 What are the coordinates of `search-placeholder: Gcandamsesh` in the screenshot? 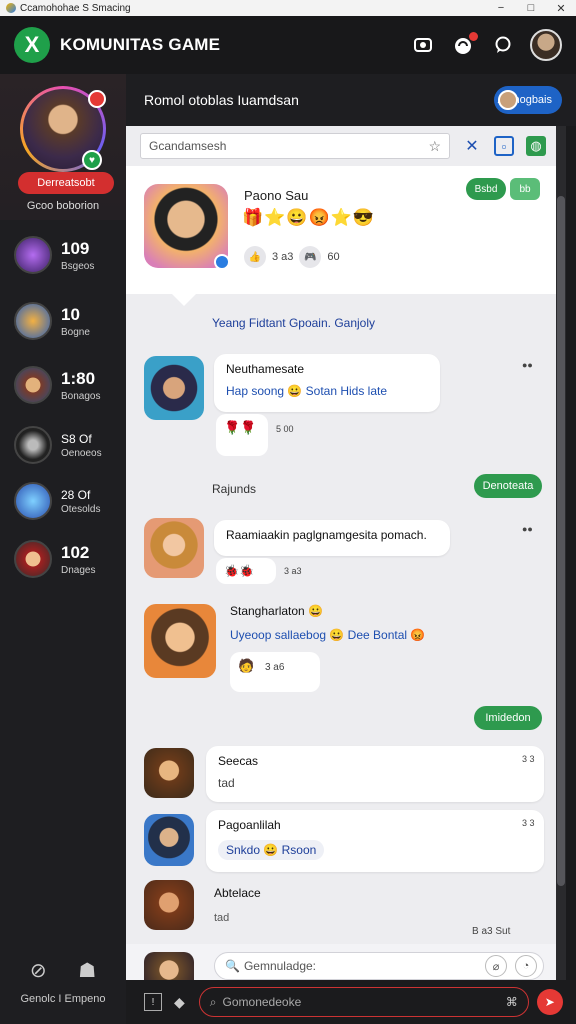 It's located at (188, 146).